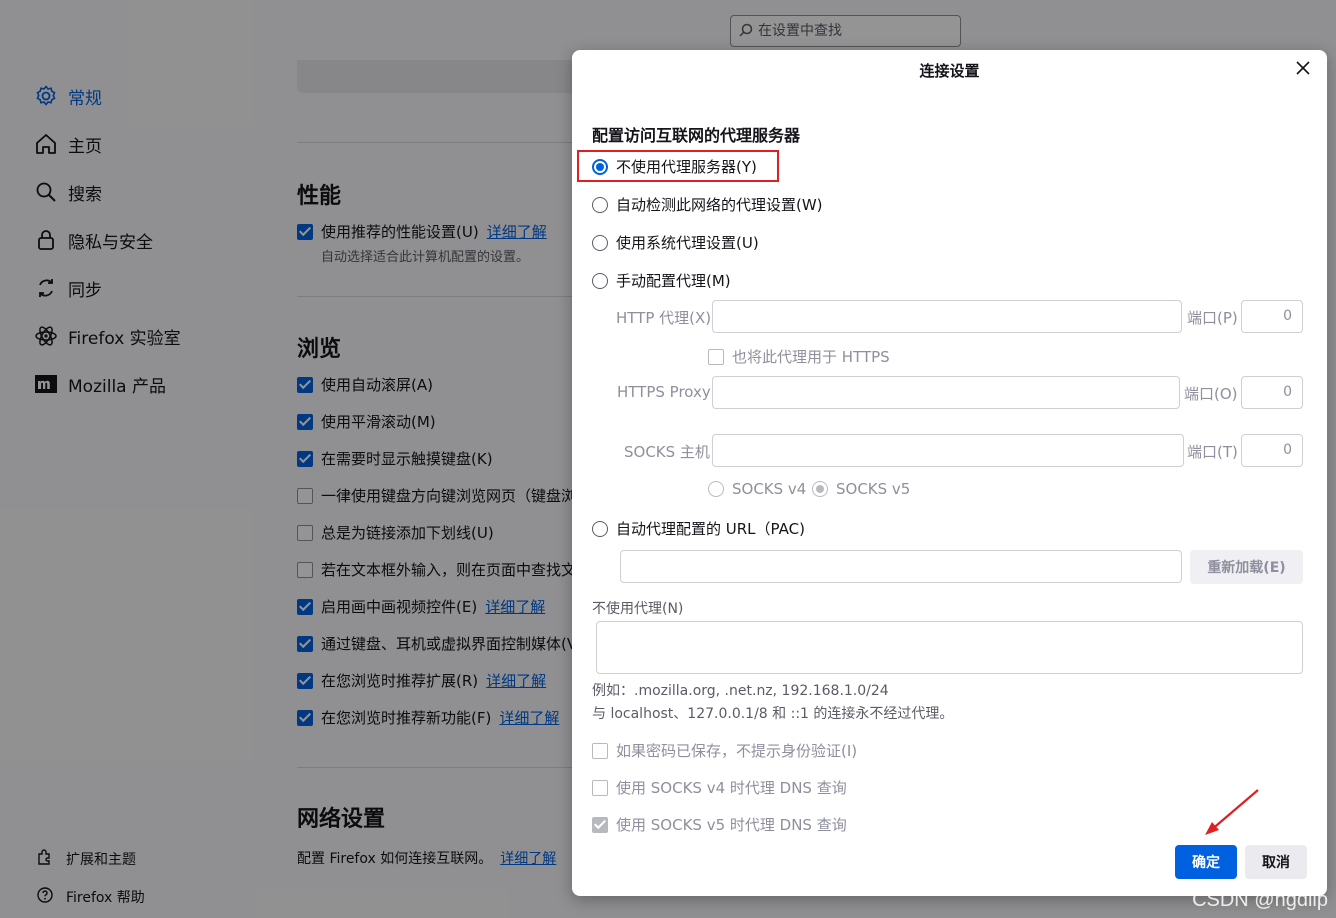  What do you see at coordinates (731, 788) in the screenshot?
I see `option-label: 使用 SOCKS v4 时代理 DNS 查询` at bounding box center [731, 788].